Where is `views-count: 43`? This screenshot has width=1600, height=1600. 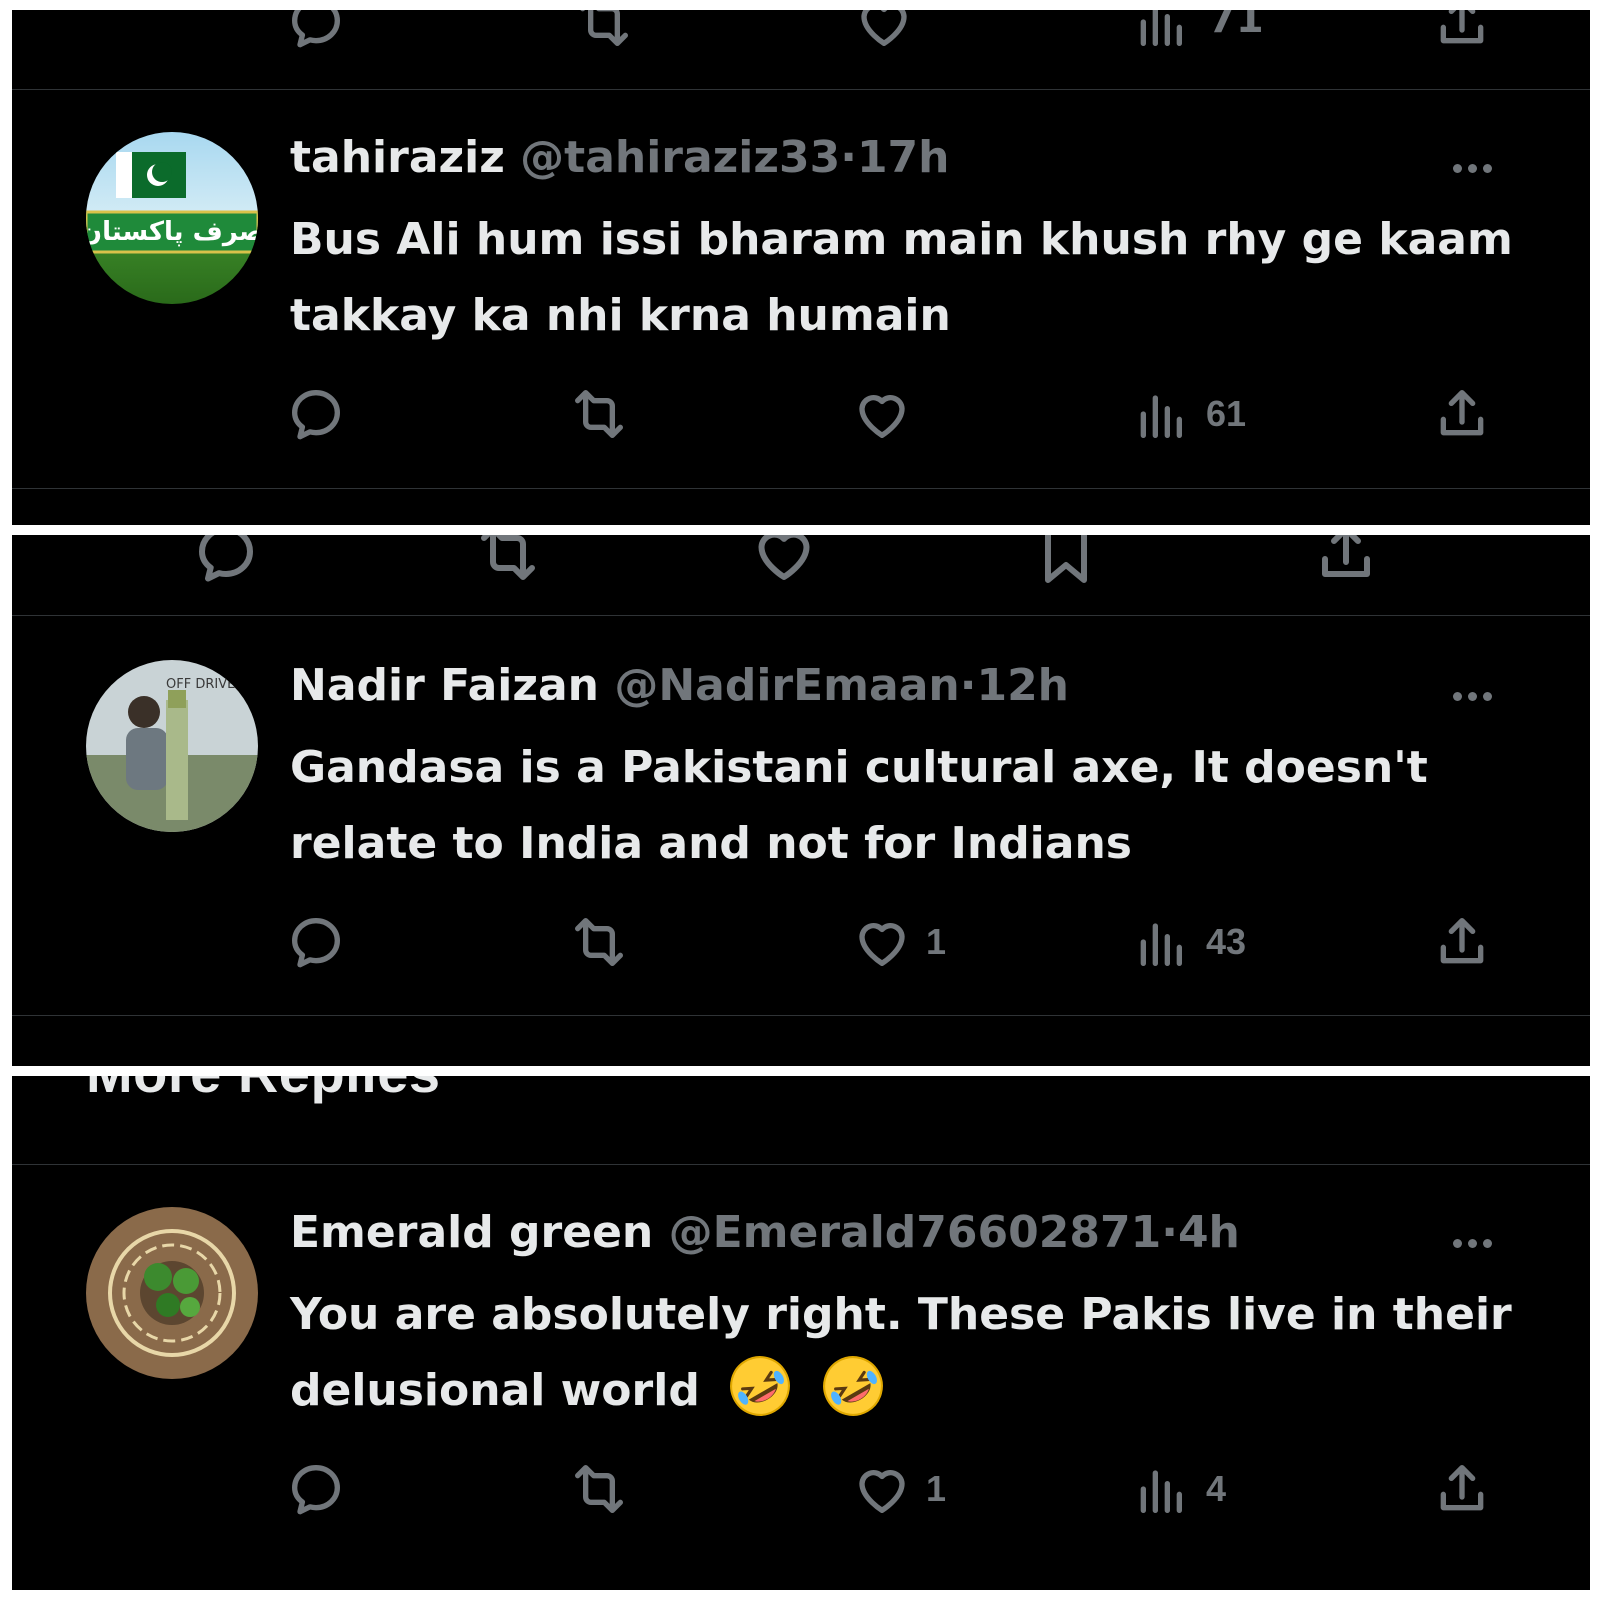 views-count: 43 is located at coordinates (1226, 941).